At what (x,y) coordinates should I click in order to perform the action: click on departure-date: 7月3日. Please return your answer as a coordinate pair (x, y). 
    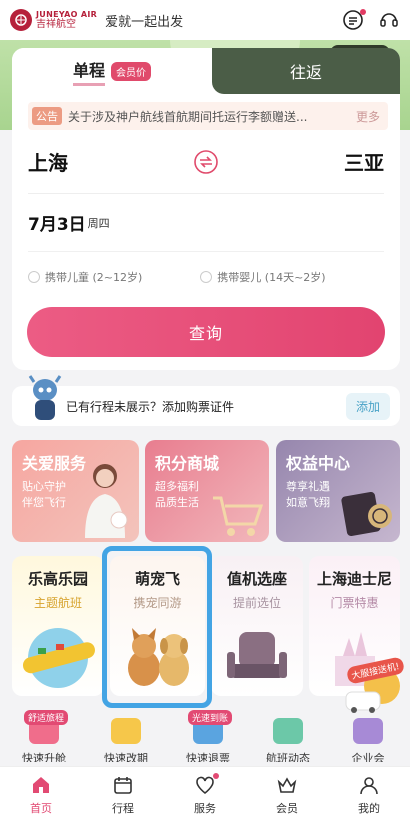
    Looking at the image, I should click on (57, 225).